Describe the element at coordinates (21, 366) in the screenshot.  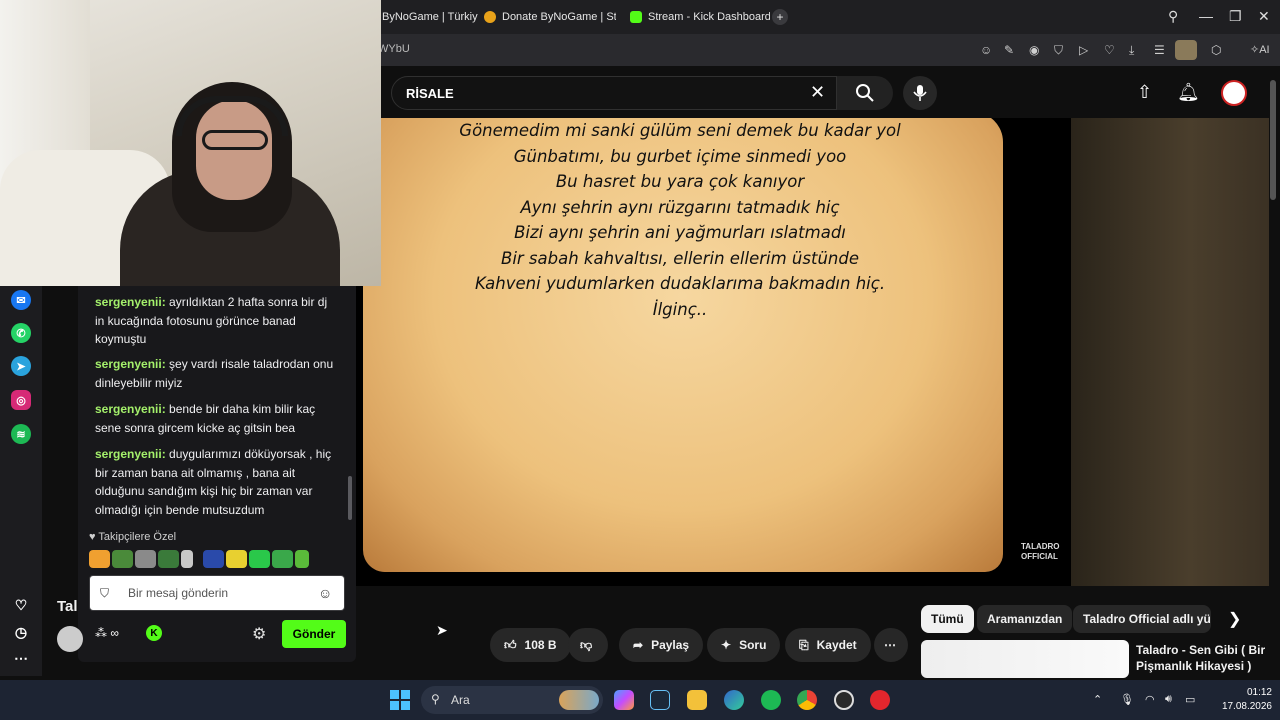
I see `telegram-icon: ➤` at that location.